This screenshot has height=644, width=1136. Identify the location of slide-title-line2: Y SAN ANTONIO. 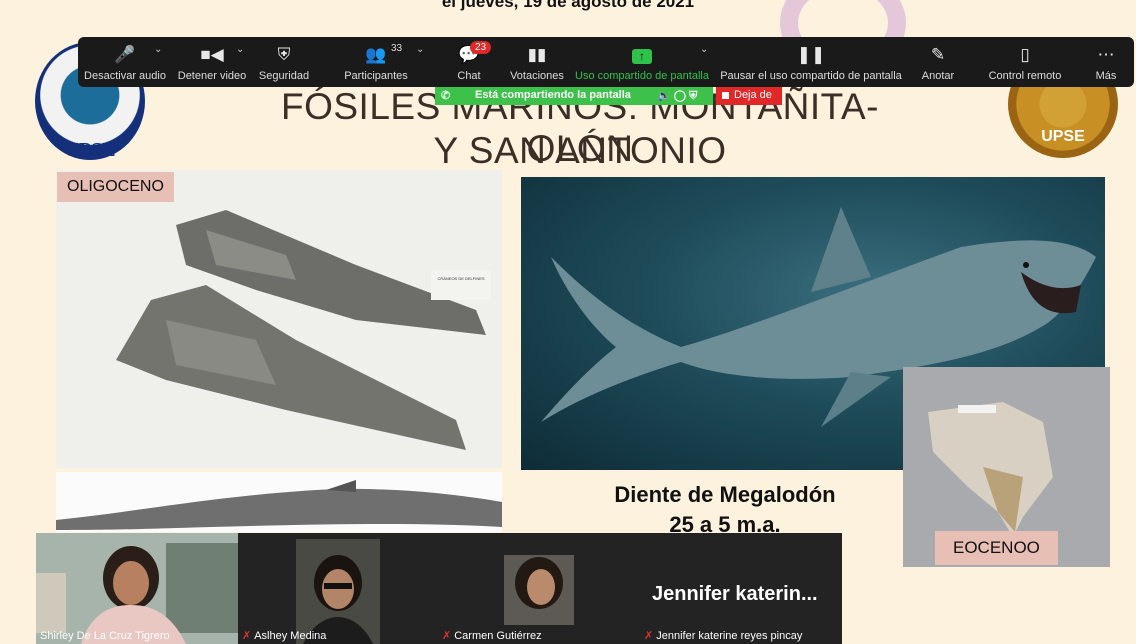
(580, 150).